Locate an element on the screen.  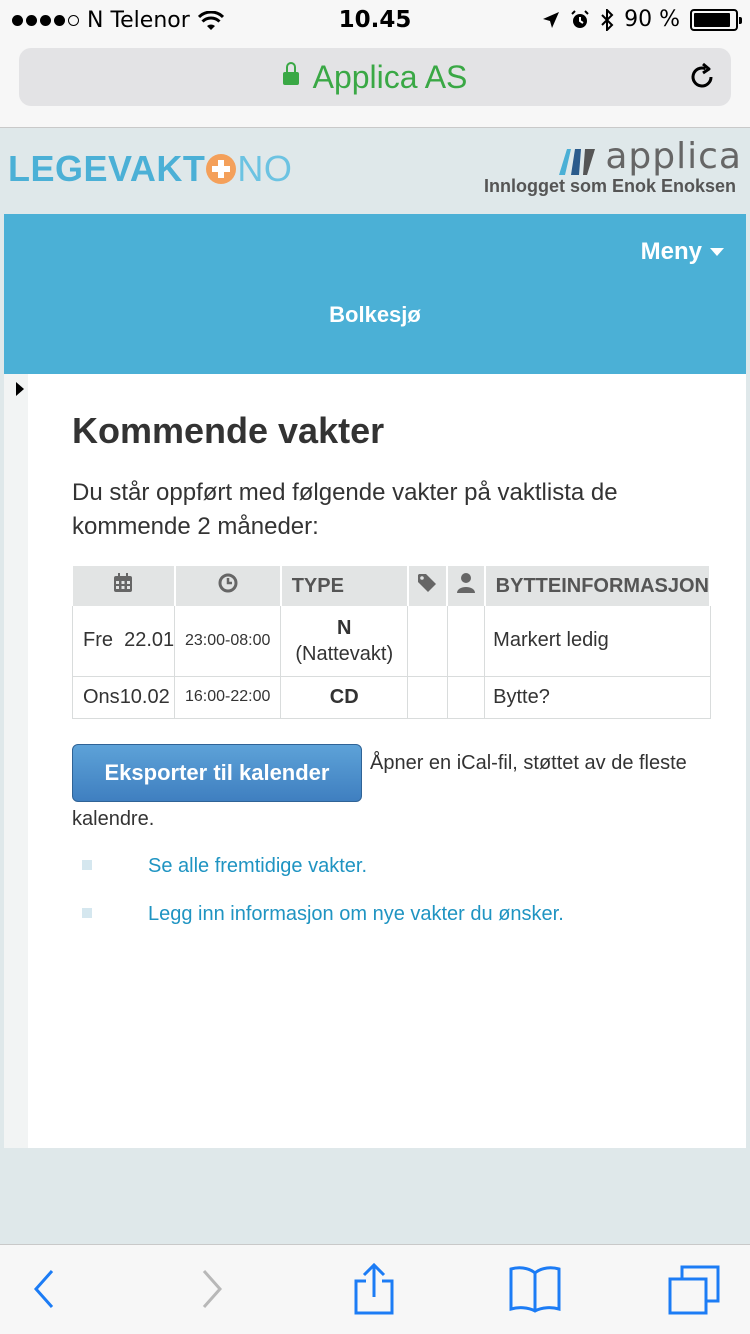
tag-icon is located at coordinates (427, 583).